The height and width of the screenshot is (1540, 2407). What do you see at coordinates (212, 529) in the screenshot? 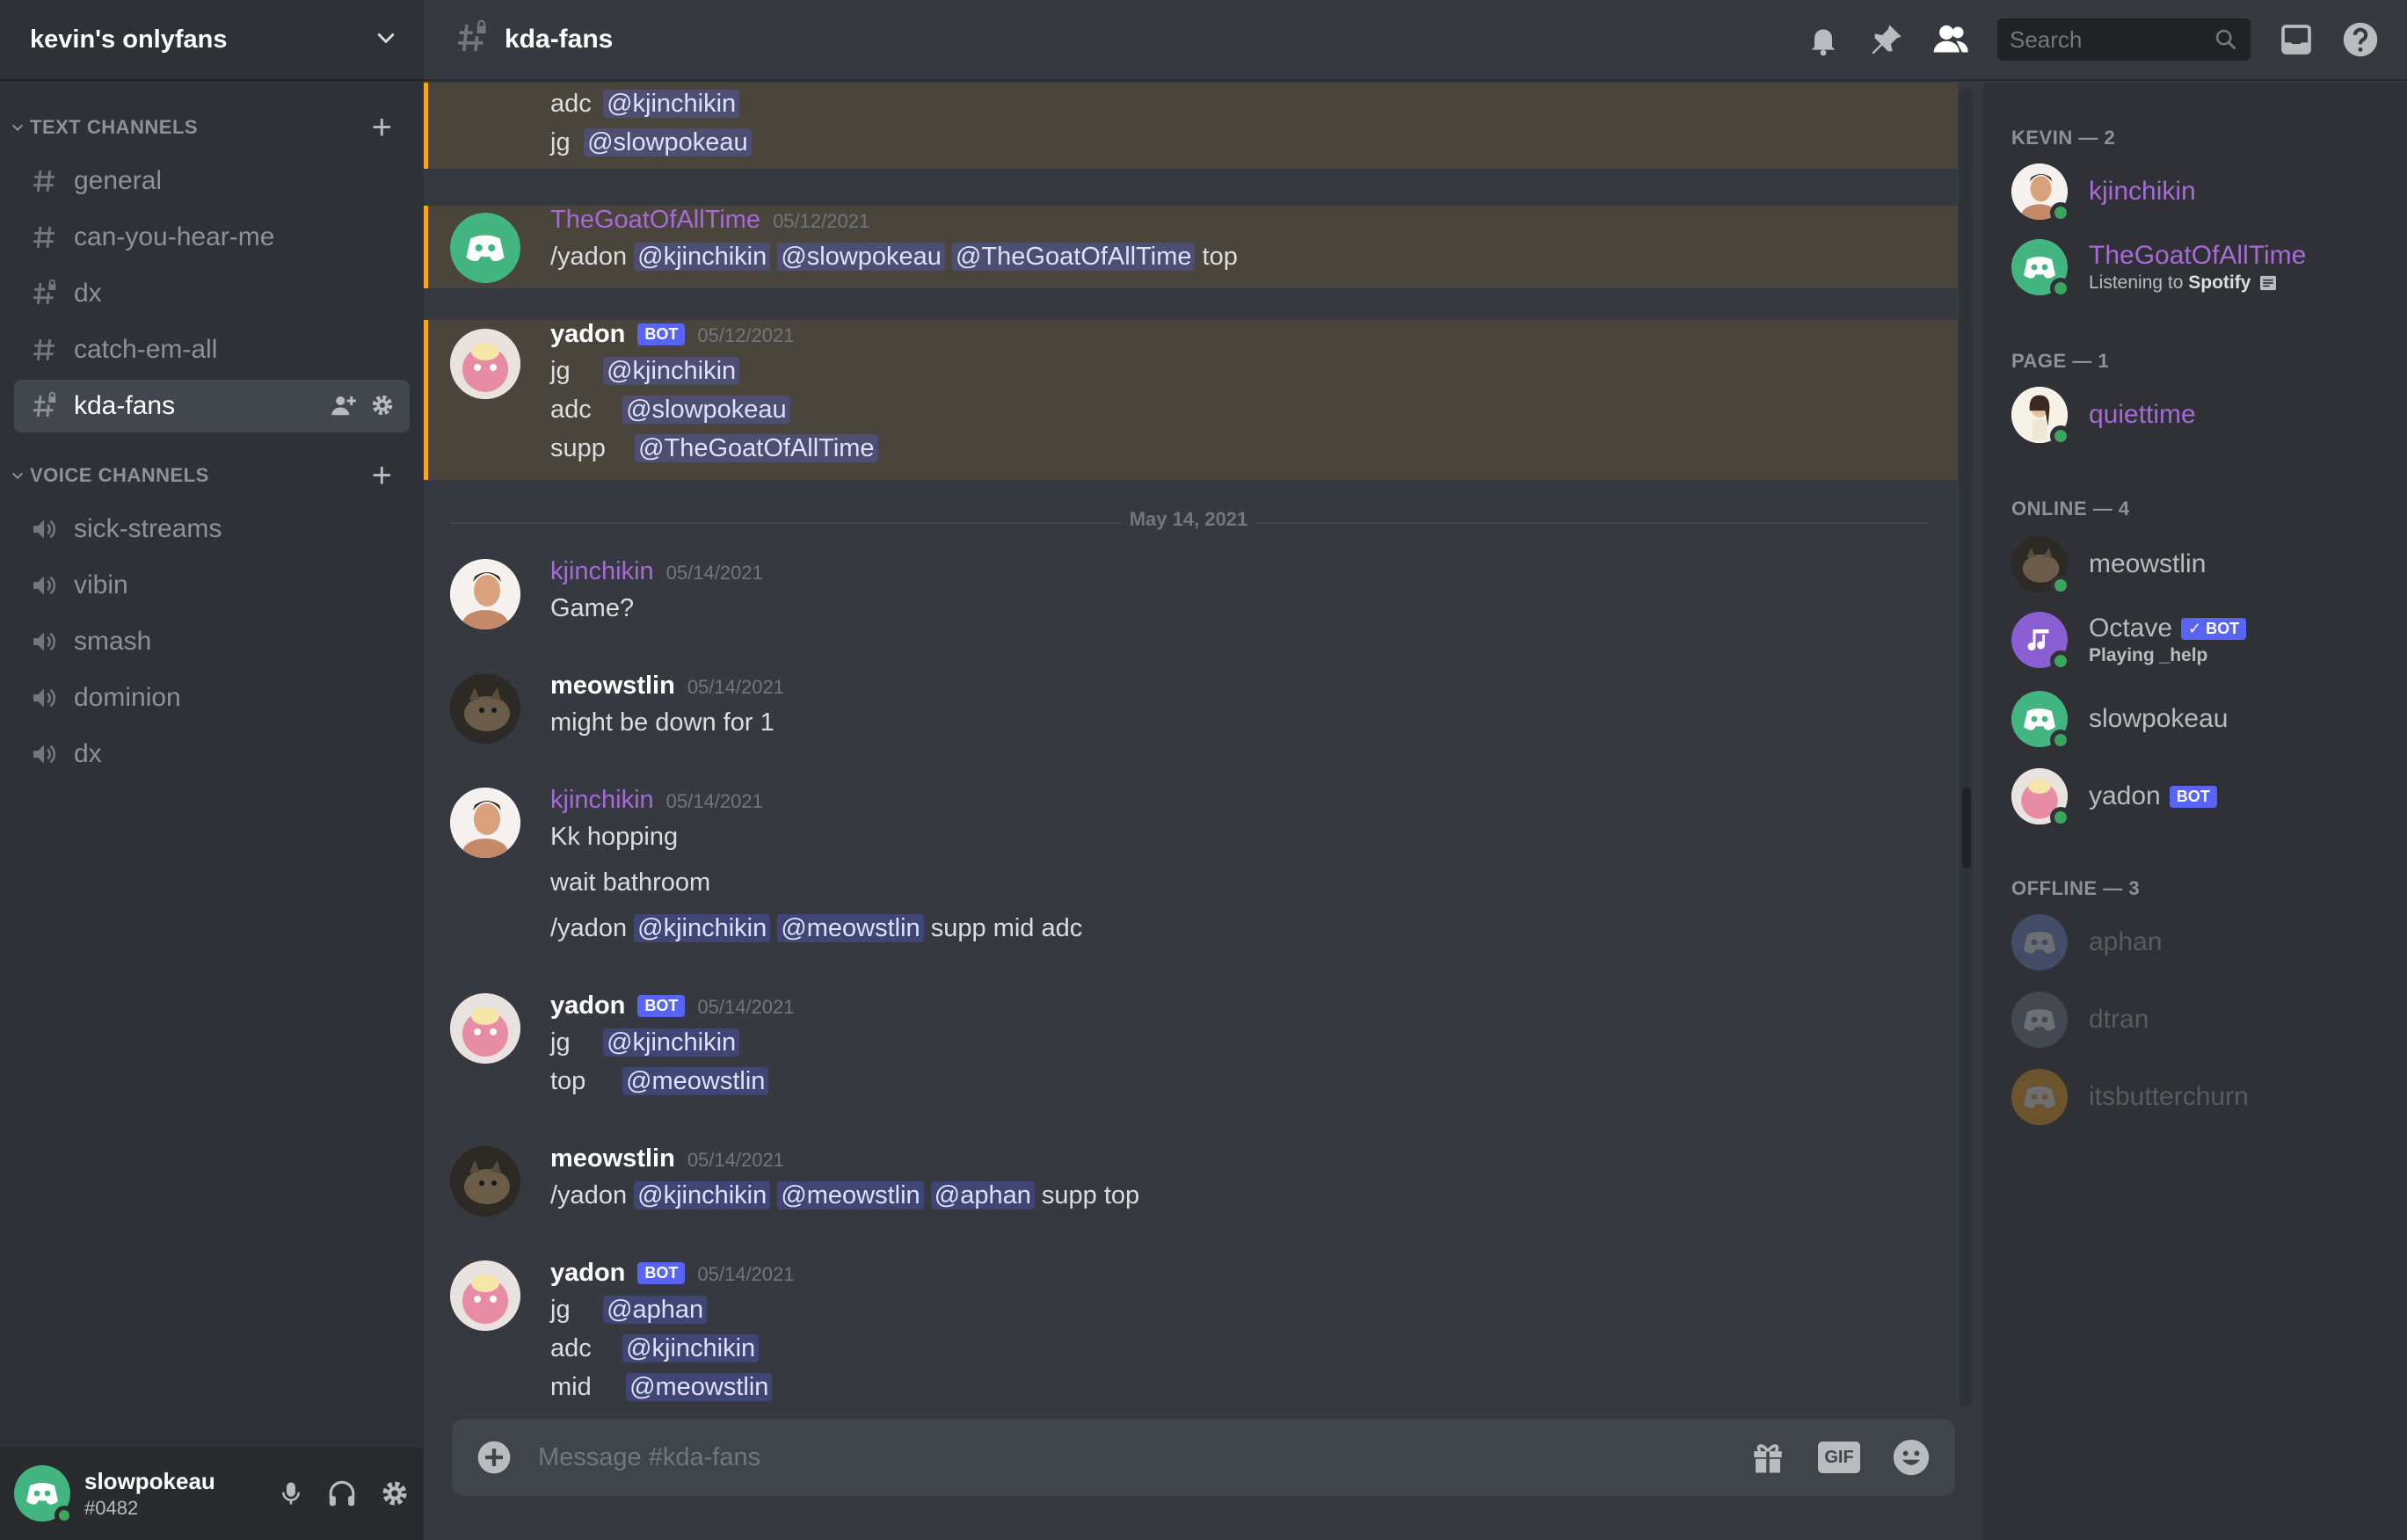
I see `voice-channel-sick-streams: sick-streams` at bounding box center [212, 529].